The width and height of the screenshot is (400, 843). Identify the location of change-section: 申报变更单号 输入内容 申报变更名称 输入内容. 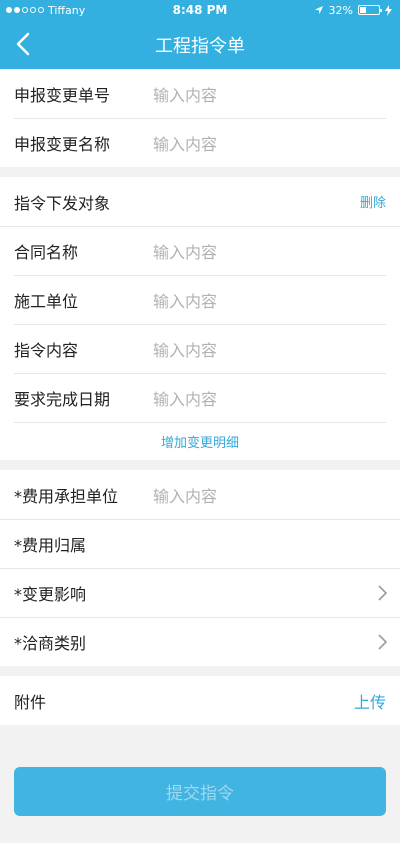
(200, 118).